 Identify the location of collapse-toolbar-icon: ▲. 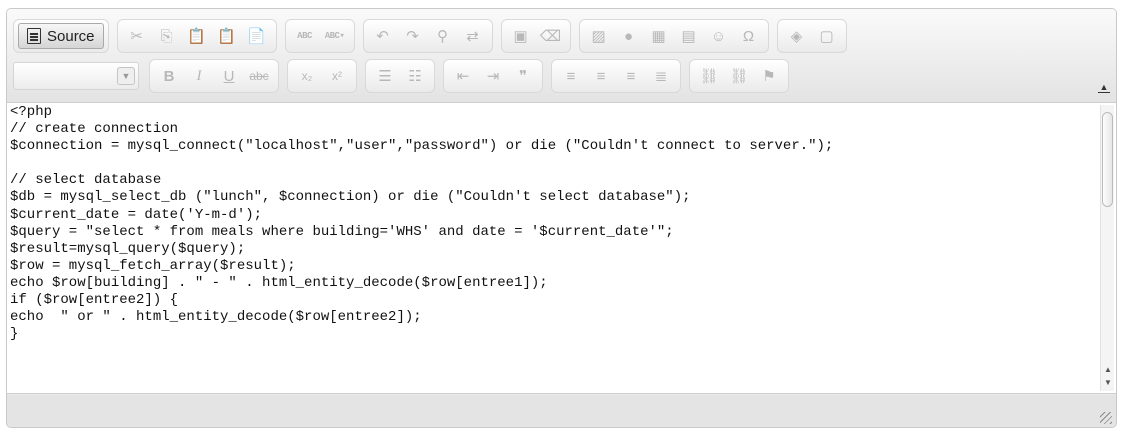
(1104, 87).